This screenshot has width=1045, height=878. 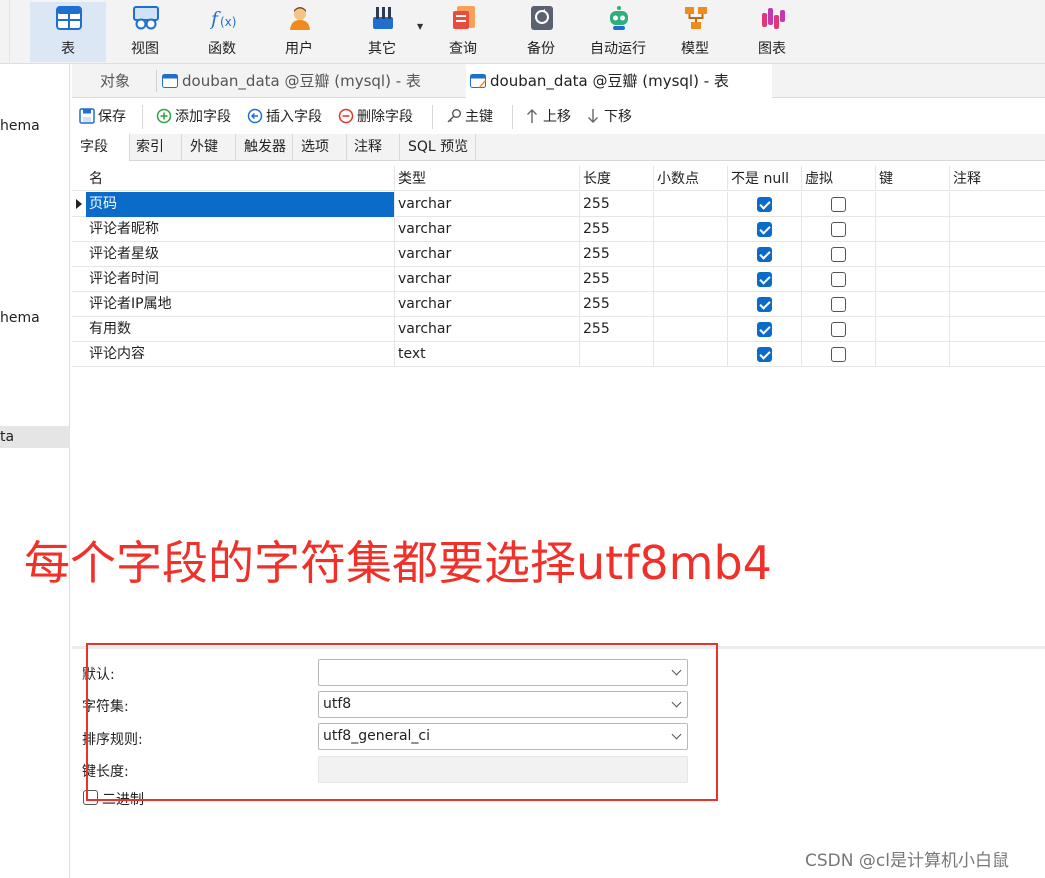 I want to click on tab-options: 选项, so click(x=320, y=147).